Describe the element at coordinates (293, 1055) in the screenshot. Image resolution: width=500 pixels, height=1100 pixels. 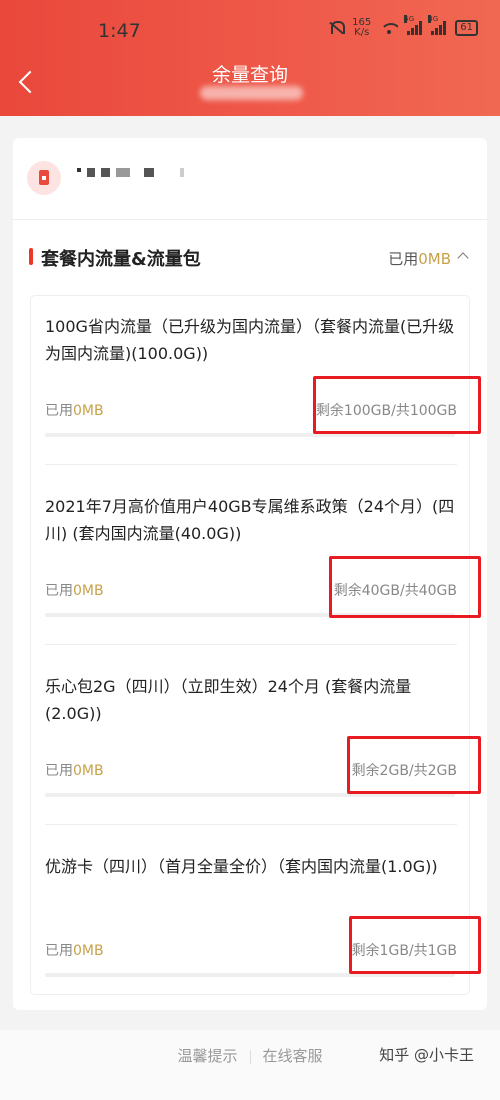
I see `online-service-link: 在线客服` at that location.